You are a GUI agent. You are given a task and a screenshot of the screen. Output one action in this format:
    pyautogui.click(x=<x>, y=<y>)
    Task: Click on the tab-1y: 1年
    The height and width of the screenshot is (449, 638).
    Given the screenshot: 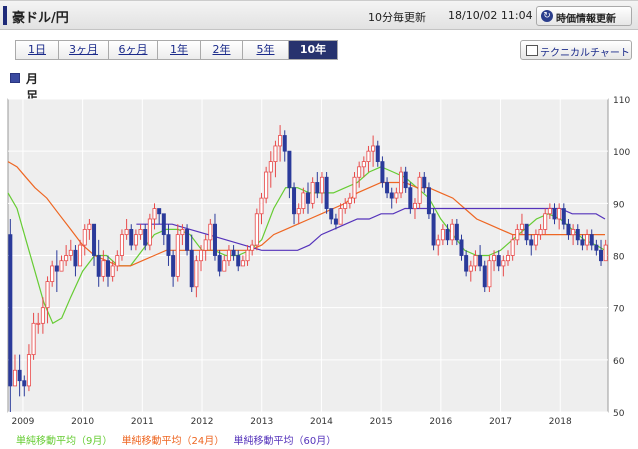 What is the action you would take?
    pyautogui.click(x=179, y=50)
    